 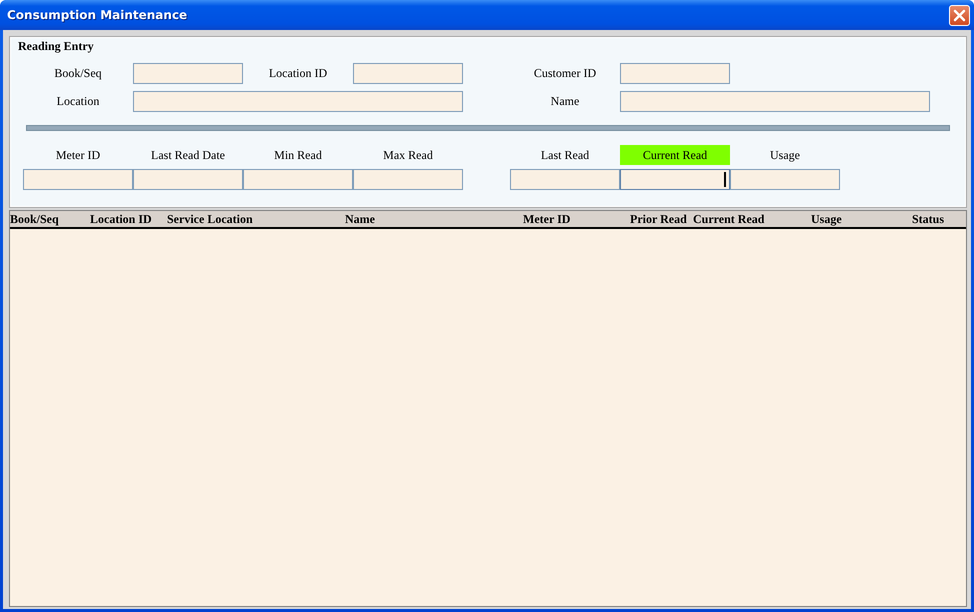 What do you see at coordinates (434, 219) in the screenshot?
I see `column-header: Name` at bounding box center [434, 219].